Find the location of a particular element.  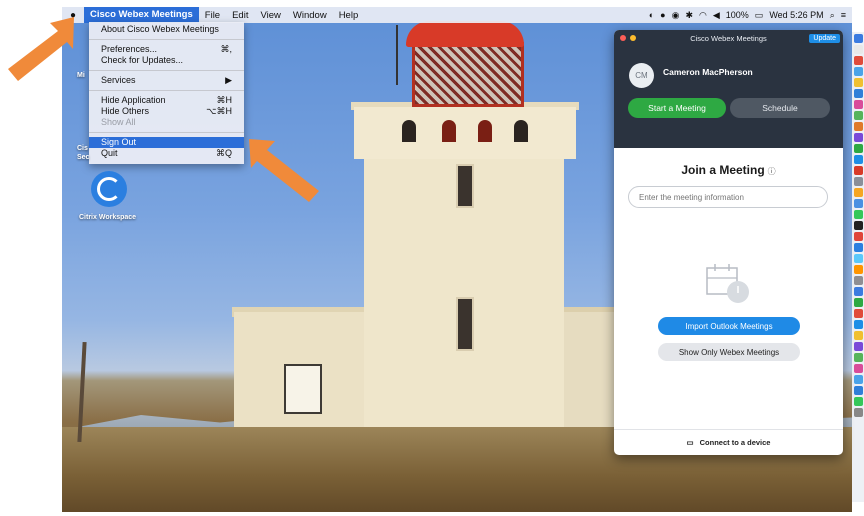

calendar-illustration-icon is located at coordinates (727, 283).